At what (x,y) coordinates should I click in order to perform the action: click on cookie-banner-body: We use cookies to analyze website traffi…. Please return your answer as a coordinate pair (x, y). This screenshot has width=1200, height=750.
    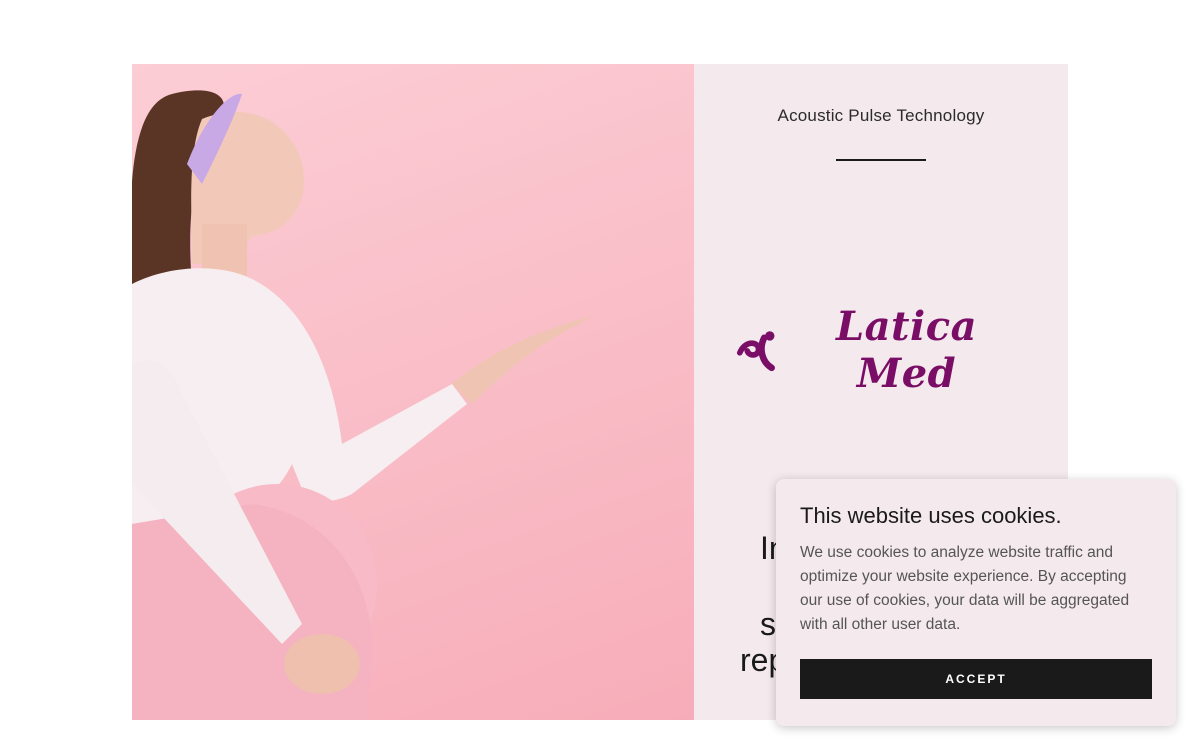
    Looking at the image, I should click on (965, 588).